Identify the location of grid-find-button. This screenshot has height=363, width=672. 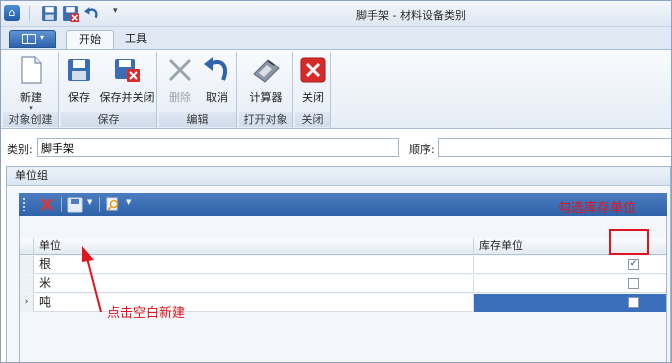
(113, 204).